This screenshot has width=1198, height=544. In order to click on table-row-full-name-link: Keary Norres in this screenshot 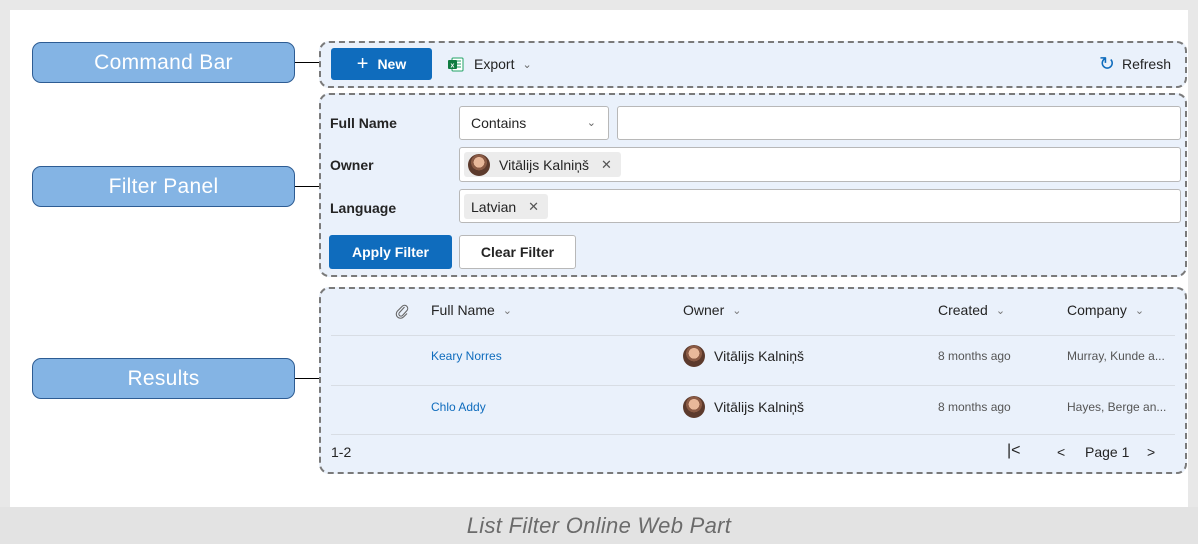, I will do `click(466, 356)`.